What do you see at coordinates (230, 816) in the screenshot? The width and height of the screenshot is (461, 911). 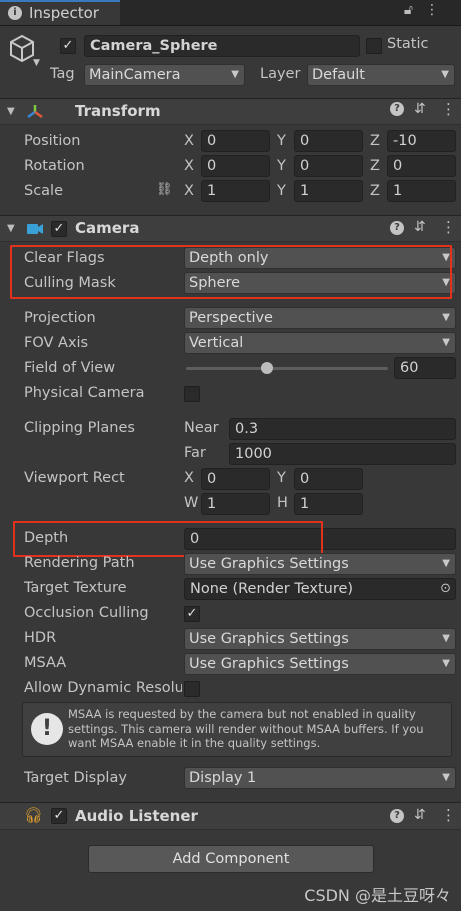 I see `audio-listener-header: 🎧︎ ✓ Audio Listener ? ⇵ ⋮` at bounding box center [230, 816].